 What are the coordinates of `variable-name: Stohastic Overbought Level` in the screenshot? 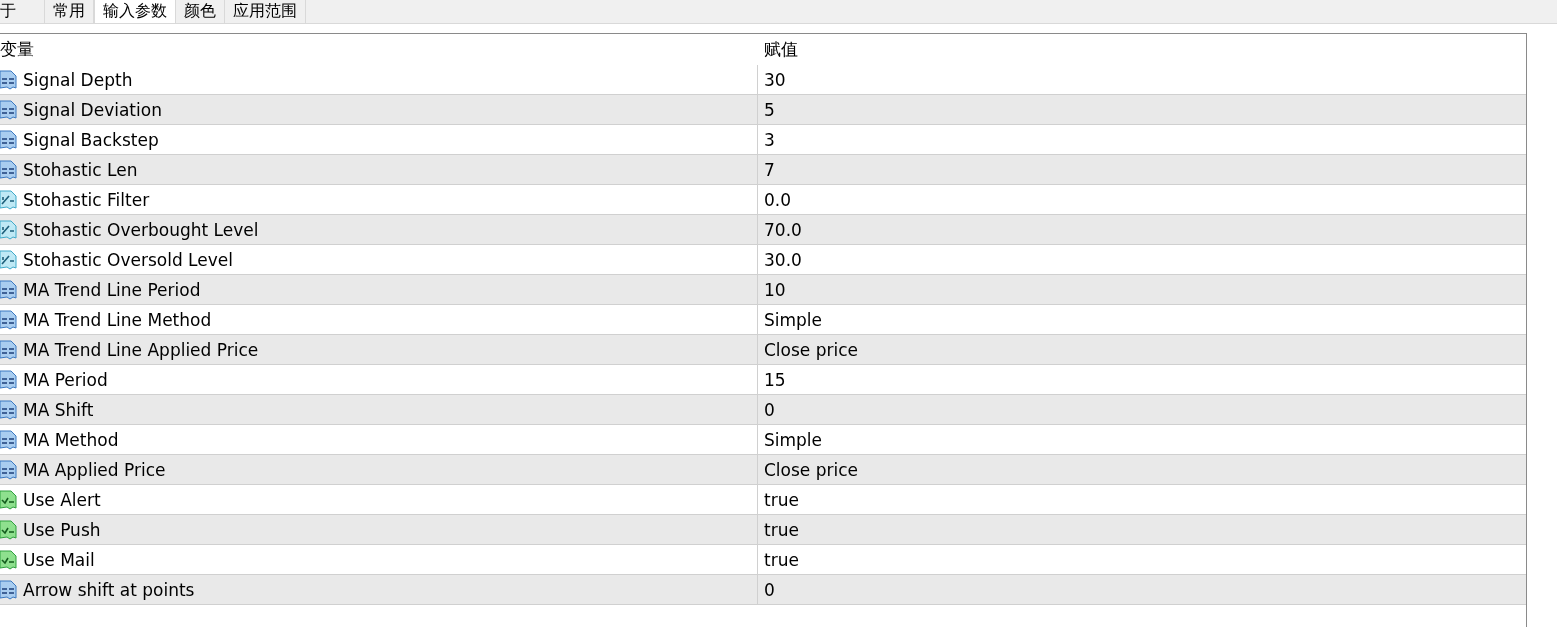 It's located at (141, 229).